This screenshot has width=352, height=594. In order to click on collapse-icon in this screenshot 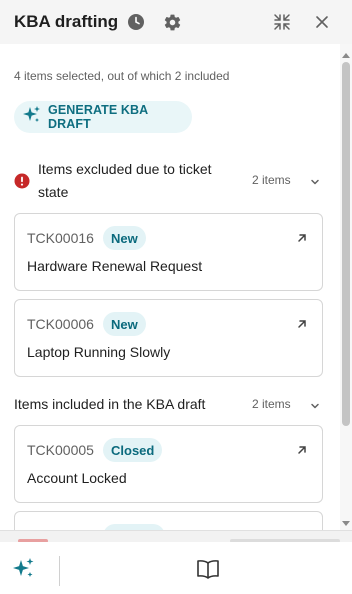, I will do `click(282, 22)`.